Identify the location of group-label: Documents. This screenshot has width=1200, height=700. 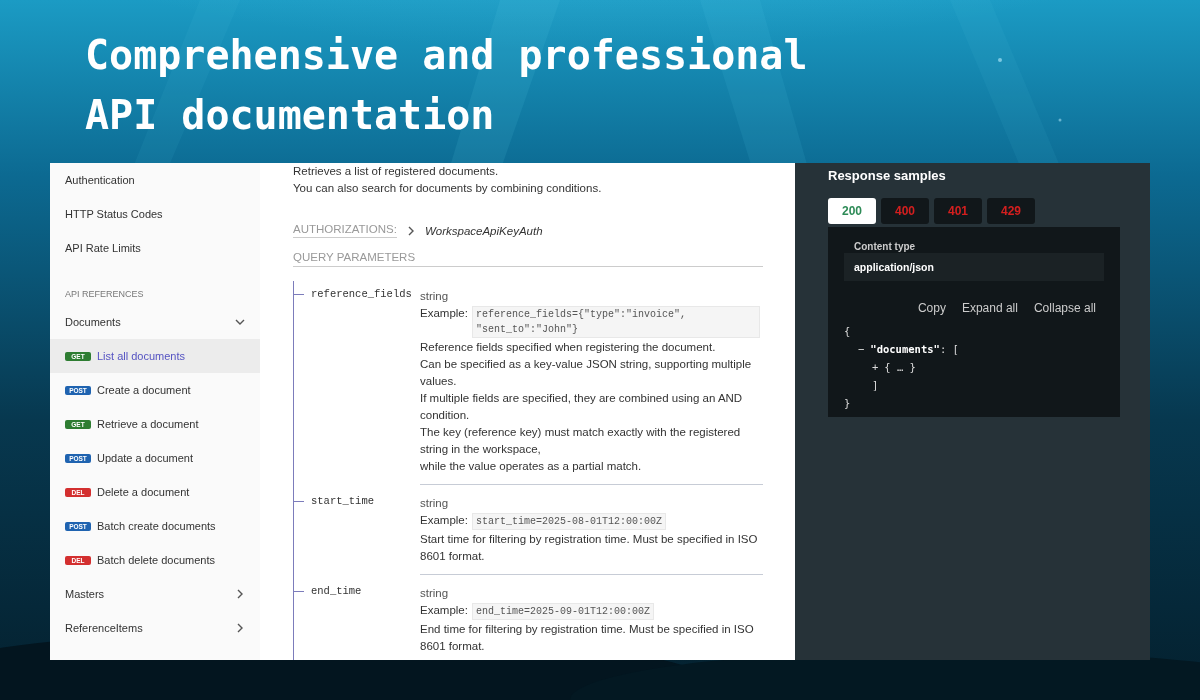
(93, 322).